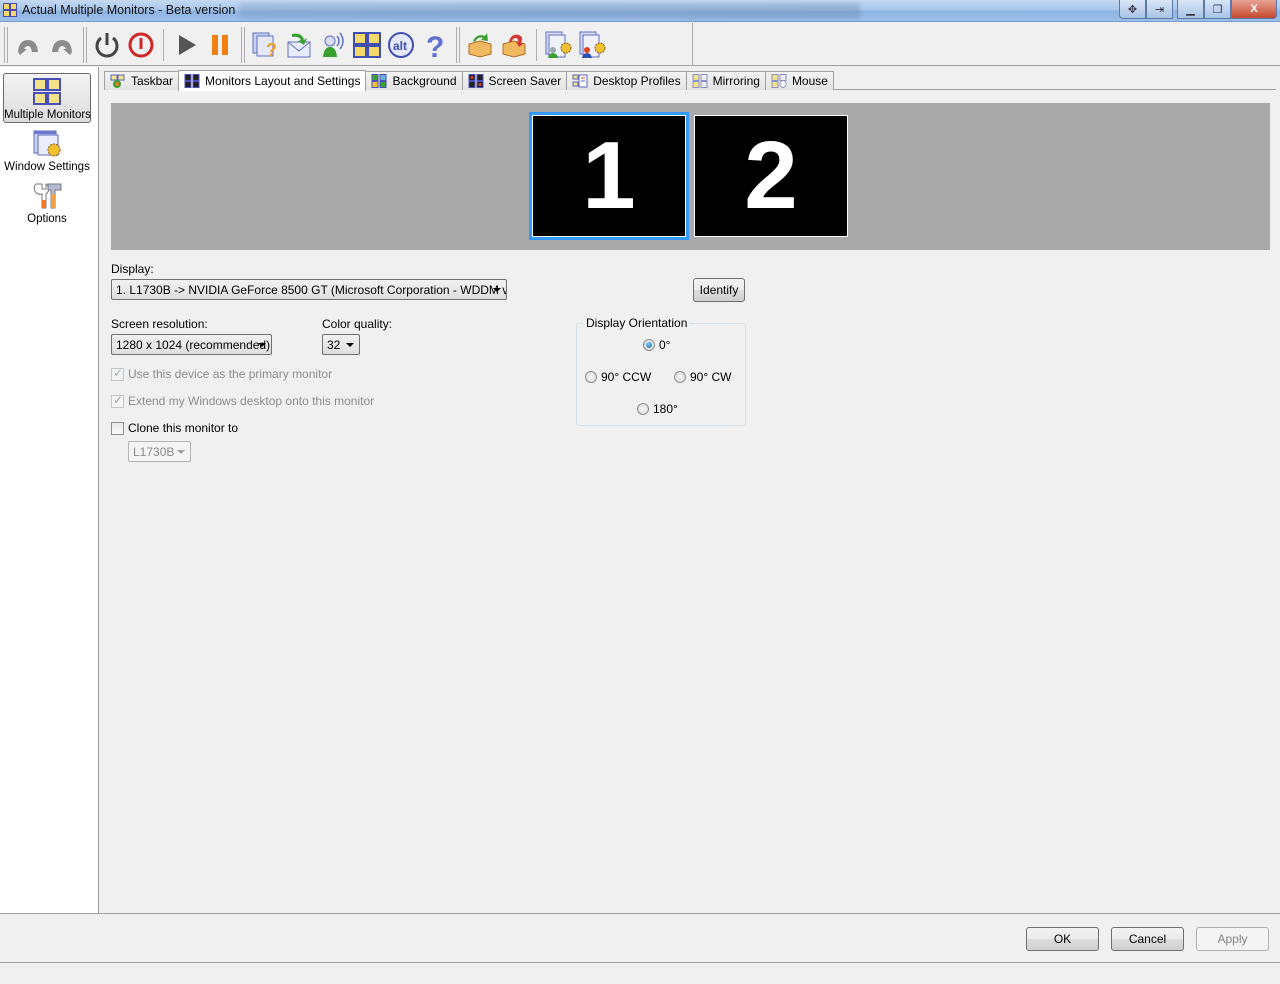 The height and width of the screenshot is (984, 1280). Describe the element at coordinates (186, 45) in the screenshot. I see `start-button` at that location.